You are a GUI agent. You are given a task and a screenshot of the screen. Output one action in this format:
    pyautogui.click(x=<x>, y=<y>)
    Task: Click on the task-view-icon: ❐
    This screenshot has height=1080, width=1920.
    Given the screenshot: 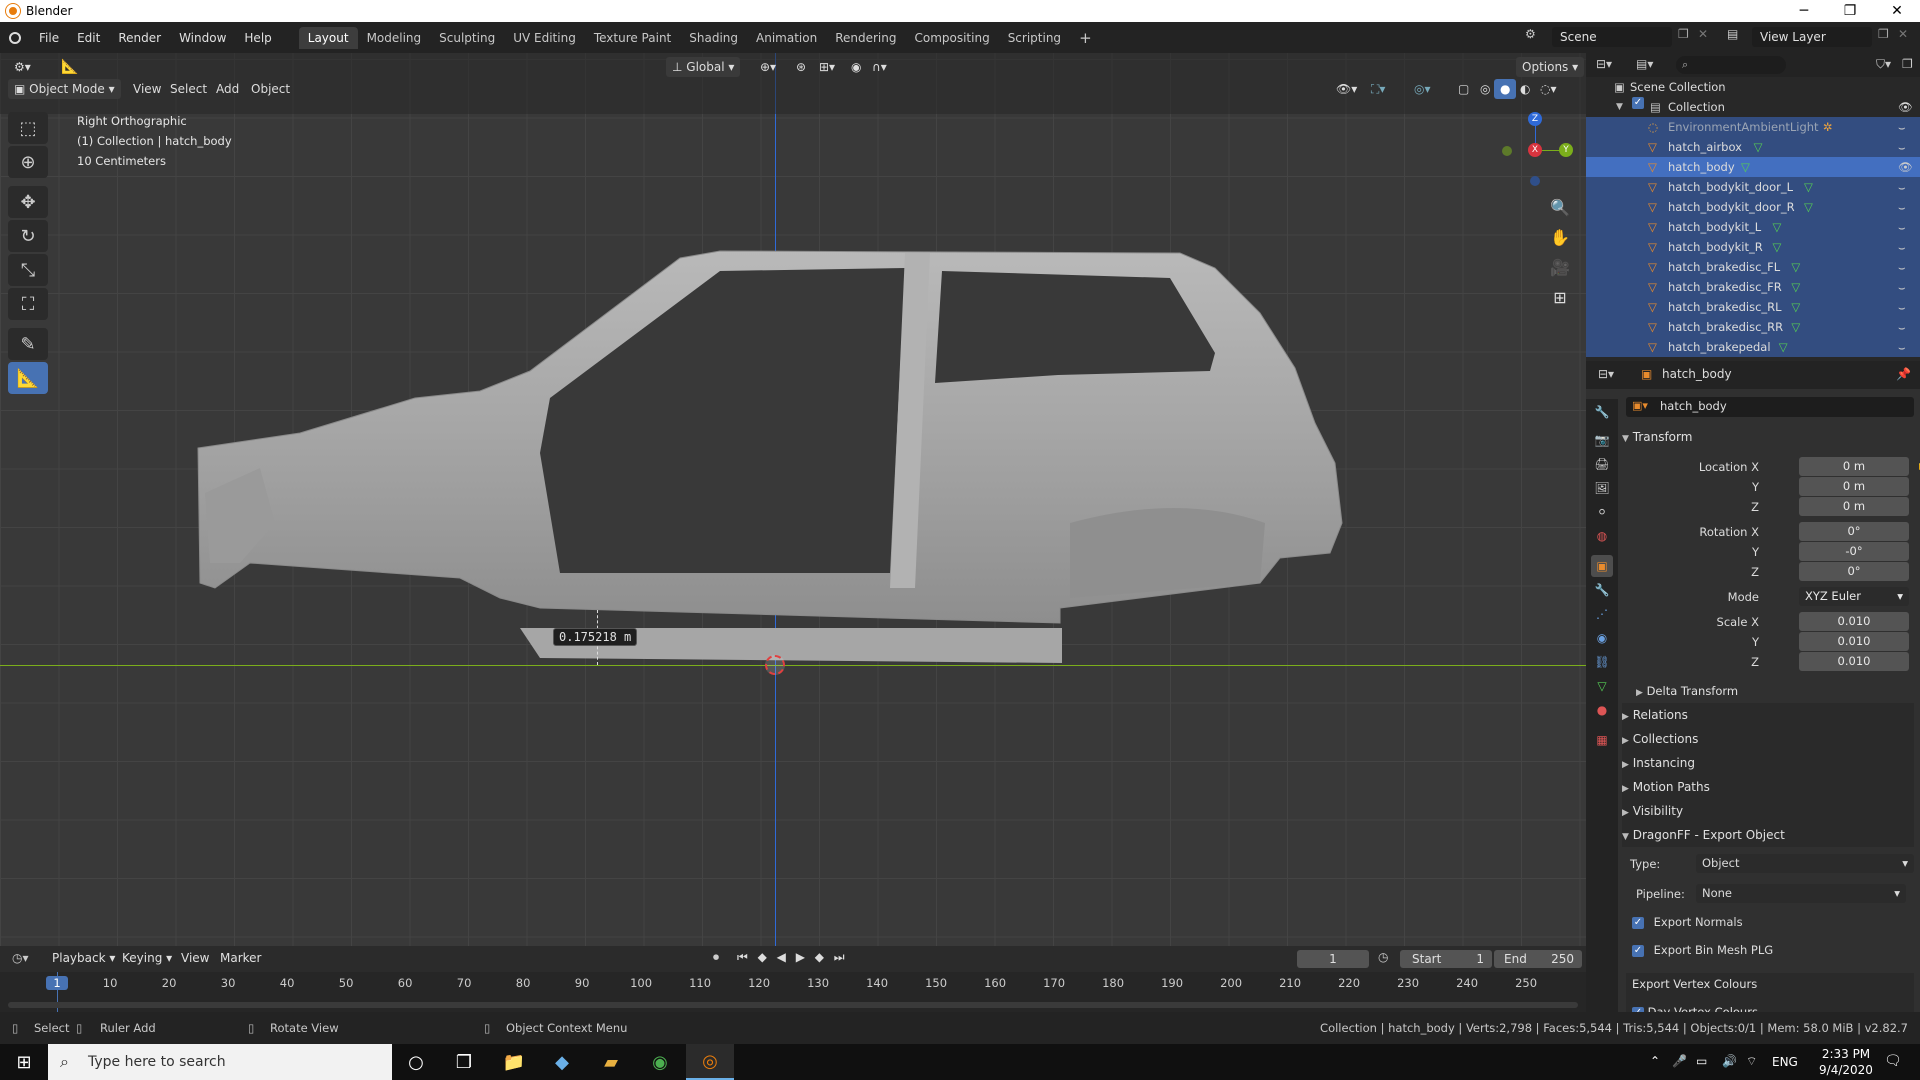 What is the action you would take?
    pyautogui.click(x=464, y=1062)
    